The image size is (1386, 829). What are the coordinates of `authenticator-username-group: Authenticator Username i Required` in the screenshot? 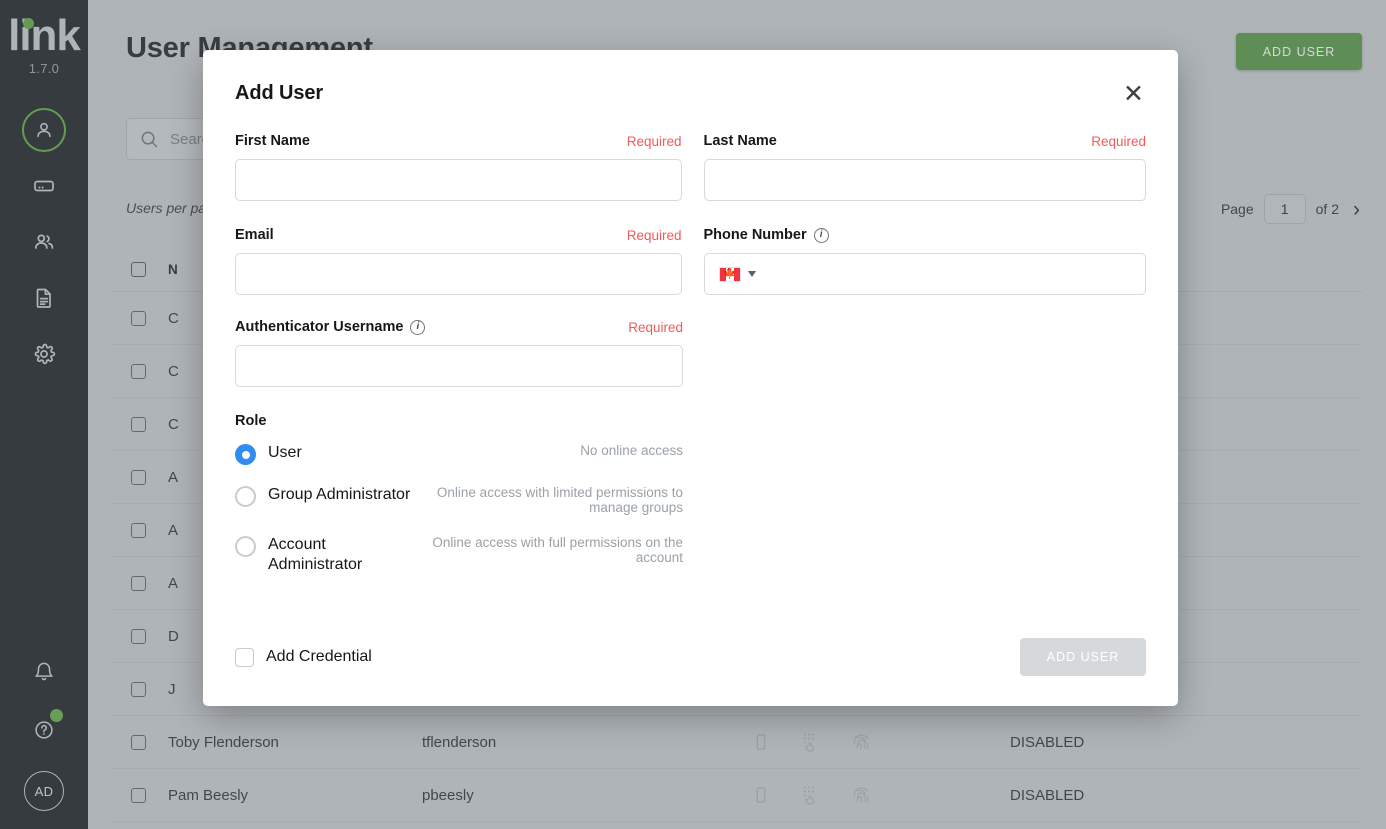 It's located at (459, 353).